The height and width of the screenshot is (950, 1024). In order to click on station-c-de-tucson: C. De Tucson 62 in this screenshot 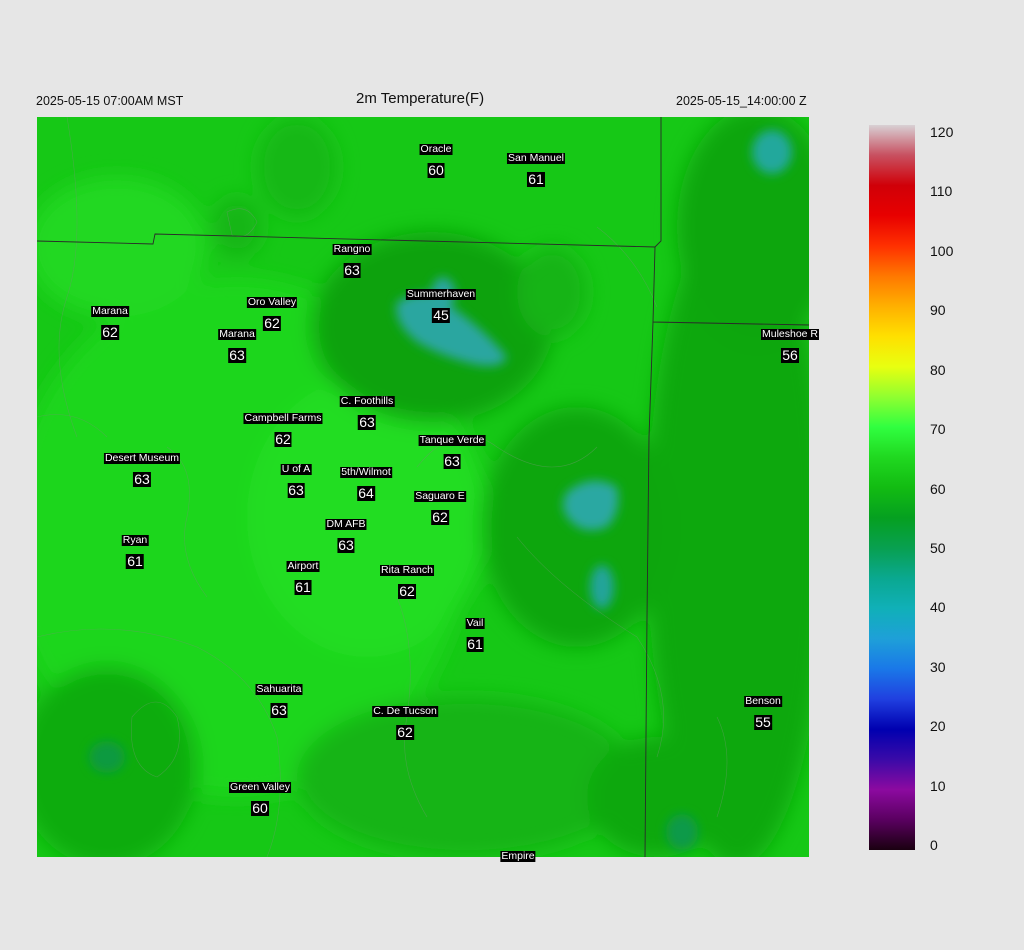, I will do `click(405, 720)`.